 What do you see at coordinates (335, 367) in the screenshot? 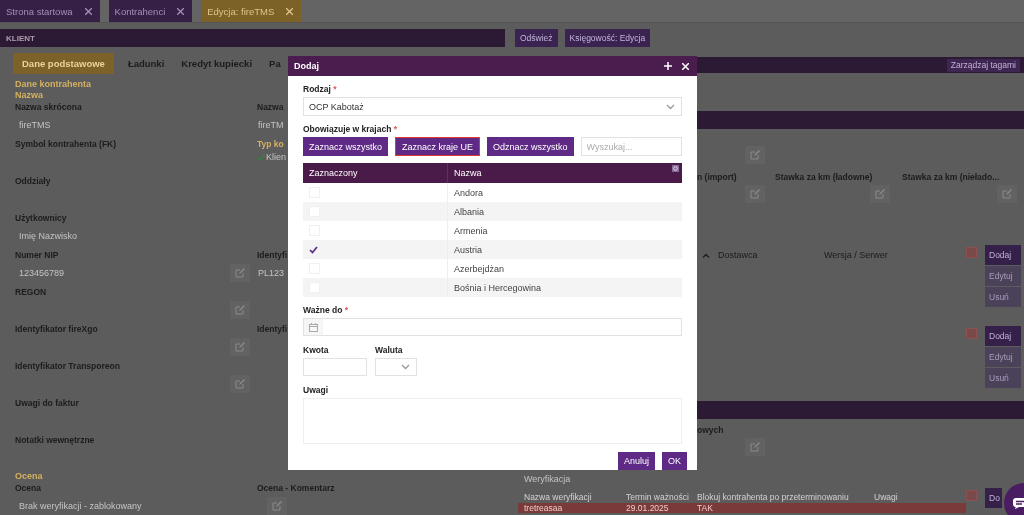
I see `amount-field` at bounding box center [335, 367].